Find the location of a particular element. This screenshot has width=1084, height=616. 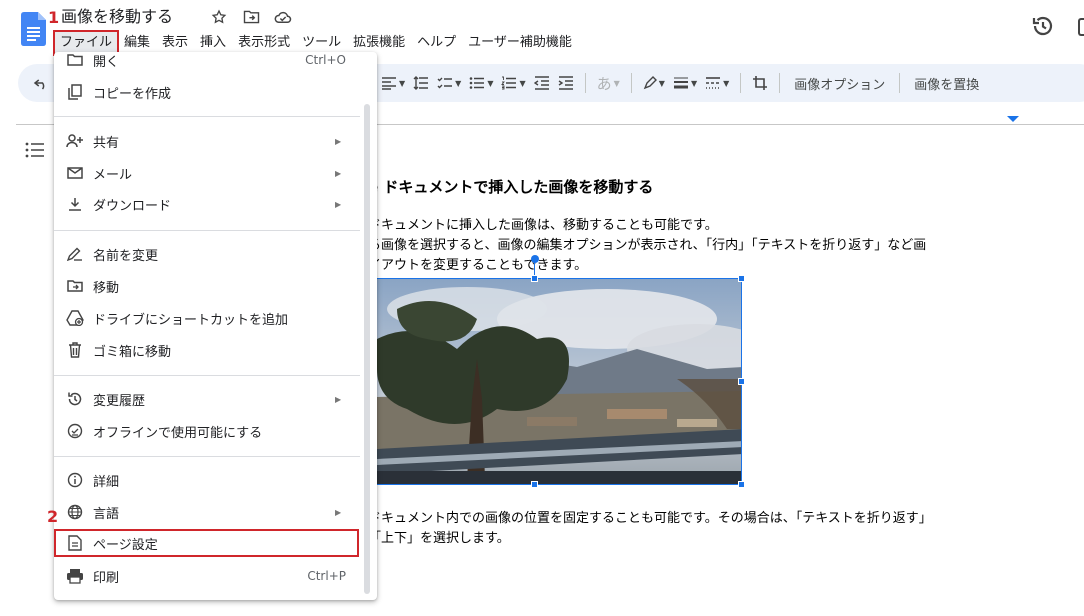

menu-item-language: 言語 ▶ is located at coordinates (209, 512).